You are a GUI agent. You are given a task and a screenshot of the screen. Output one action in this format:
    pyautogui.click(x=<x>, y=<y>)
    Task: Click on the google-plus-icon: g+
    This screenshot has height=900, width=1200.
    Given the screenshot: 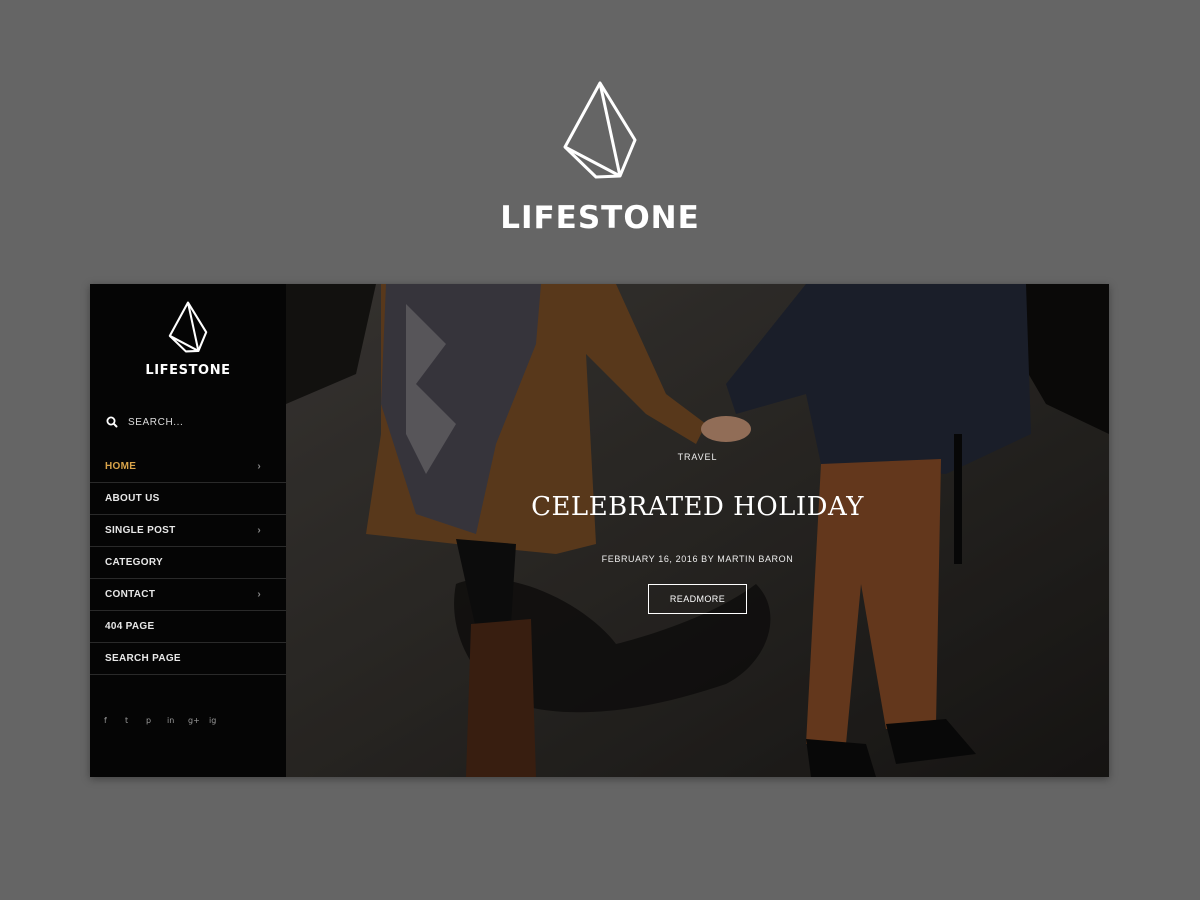 What is the action you would take?
    pyautogui.click(x=198, y=720)
    